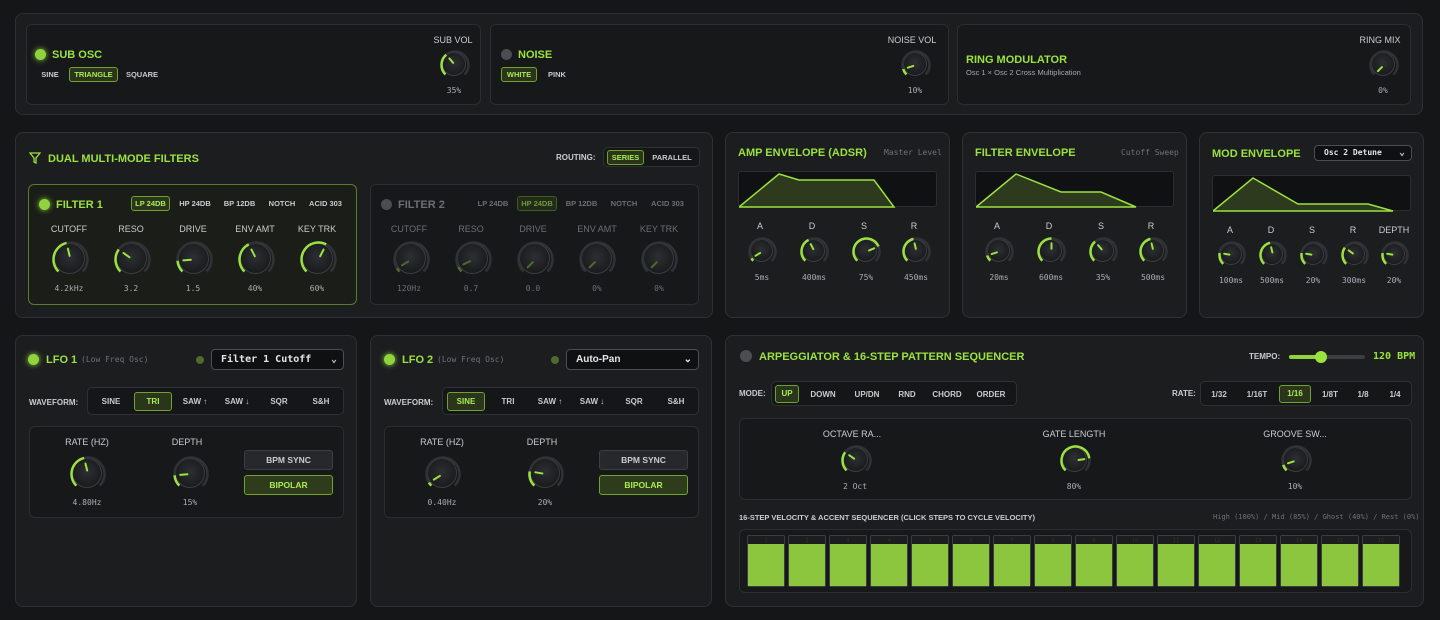 This screenshot has height=620, width=1440. What do you see at coordinates (277, 359) in the screenshot?
I see `lfo1-target-select: Filter 1 Cutoff ⌄` at bounding box center [277, 359].